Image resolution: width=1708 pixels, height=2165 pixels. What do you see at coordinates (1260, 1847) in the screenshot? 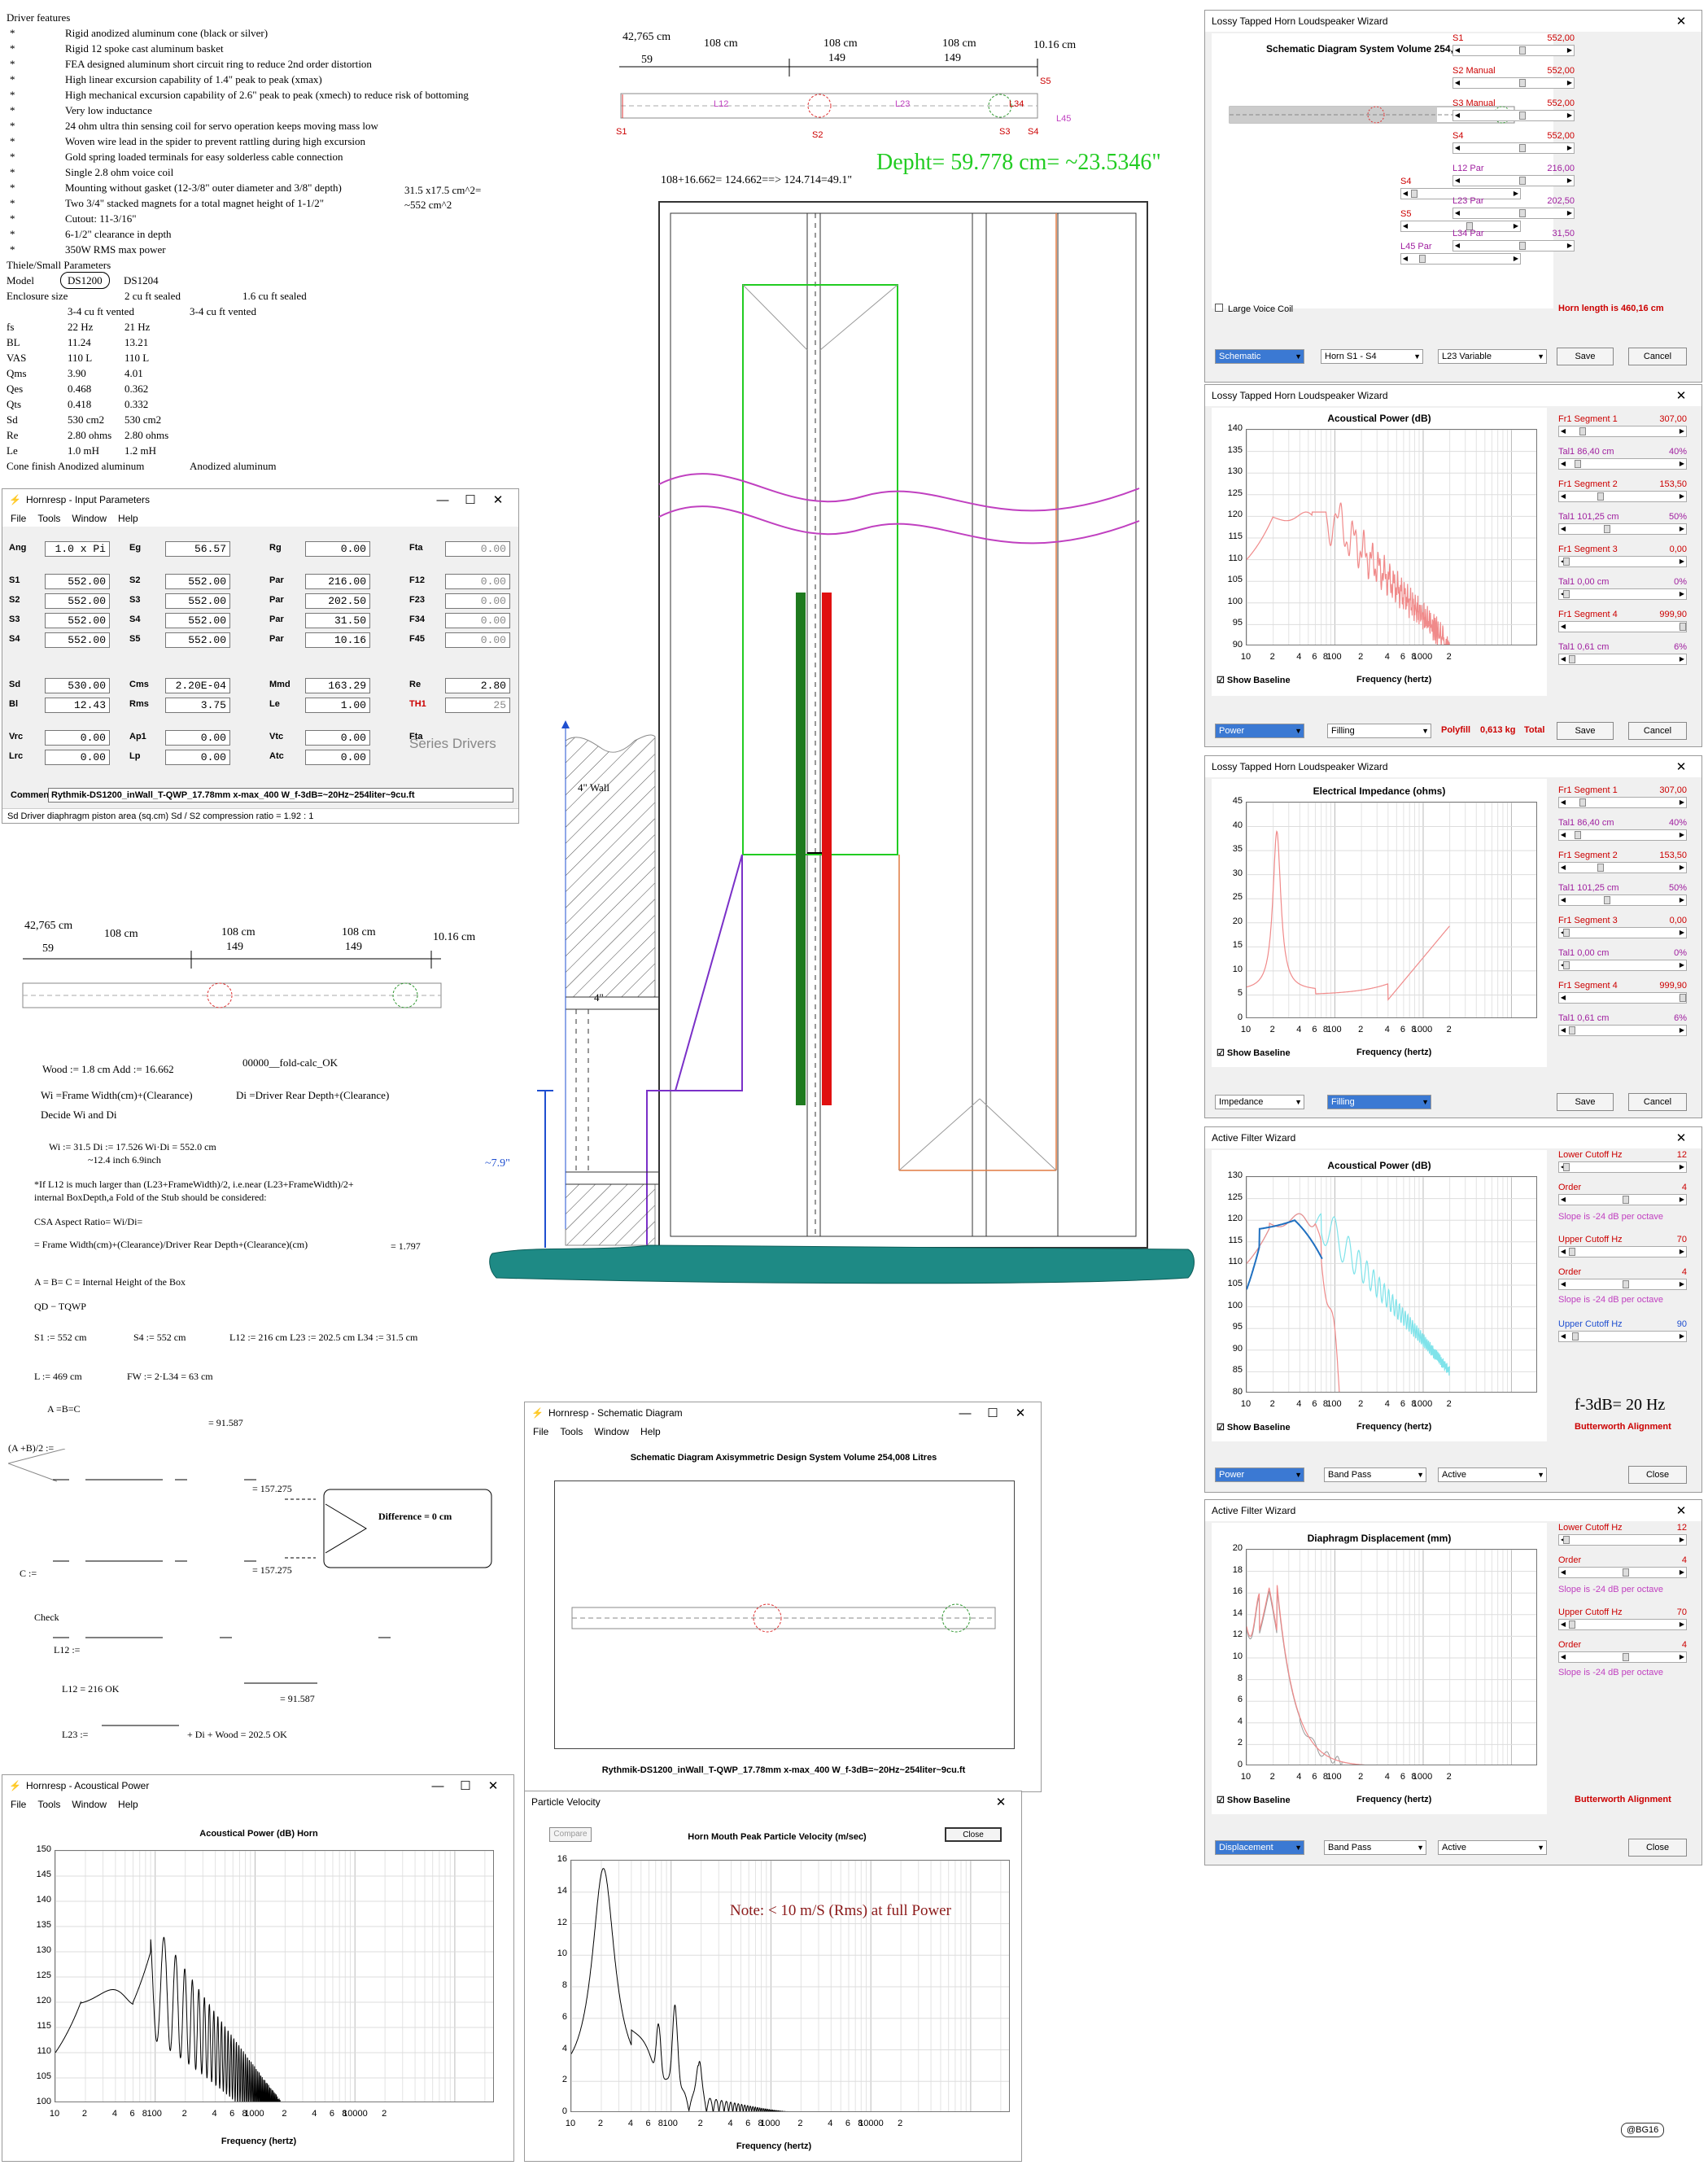
I see `dropdown-displacement: Displacement ▼` at bounding box center [1260, 1847].